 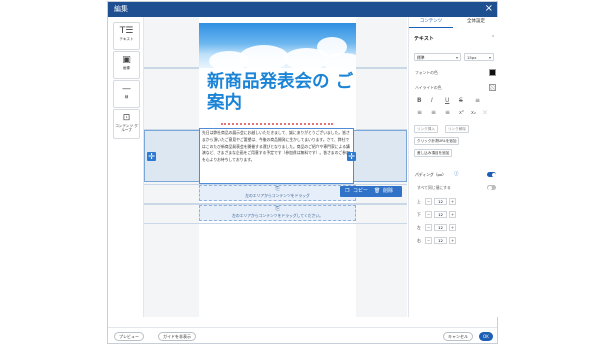 I want to click on copy-icon: ❐, so click(x=347, y=191).